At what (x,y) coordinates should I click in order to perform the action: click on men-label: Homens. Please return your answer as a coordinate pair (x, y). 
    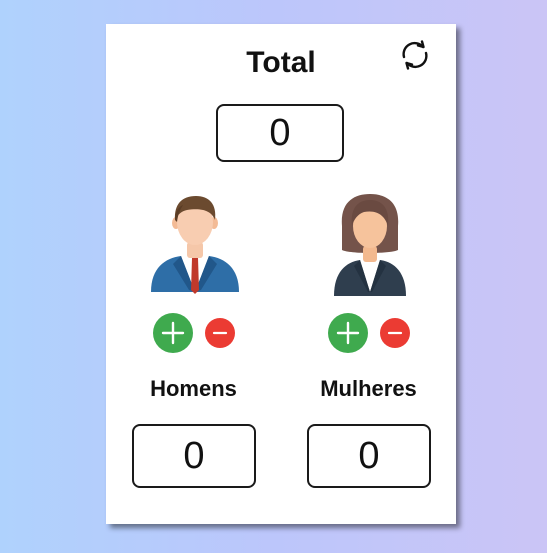
    Looking at the image, I should click on (193, 388).